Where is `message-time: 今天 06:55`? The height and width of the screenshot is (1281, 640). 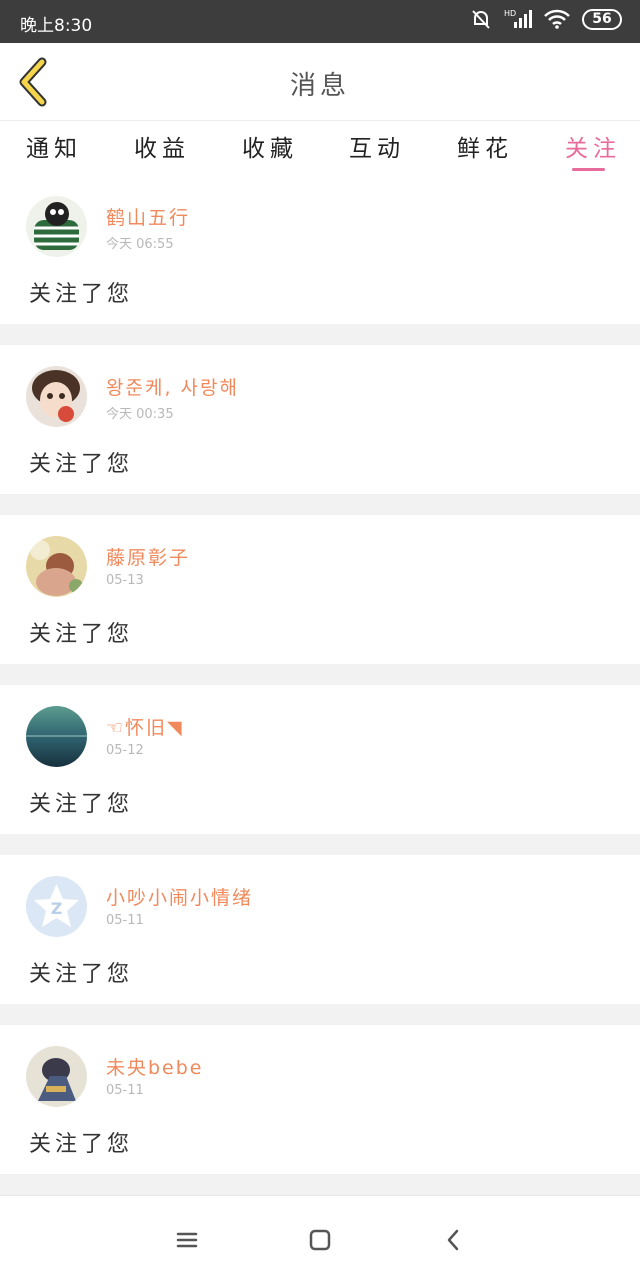
message-time: 今天 06:55 is located at coordinates (140, 244).